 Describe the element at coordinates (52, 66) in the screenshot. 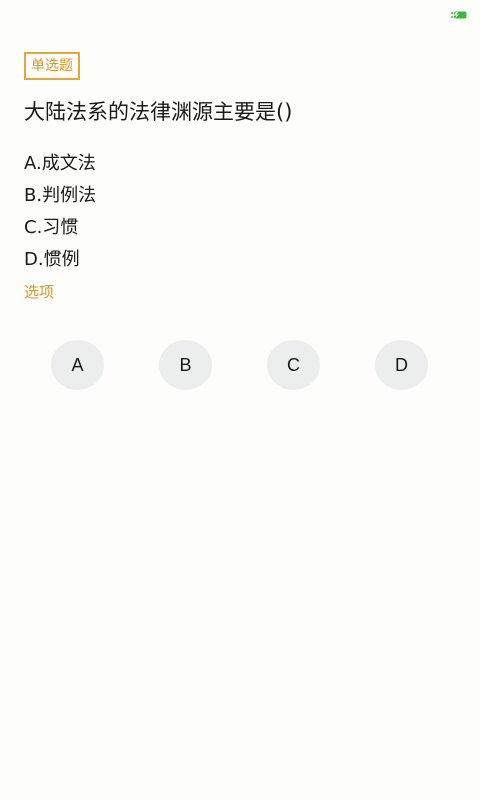

I see `question-type-badge: 单选题` at that location.